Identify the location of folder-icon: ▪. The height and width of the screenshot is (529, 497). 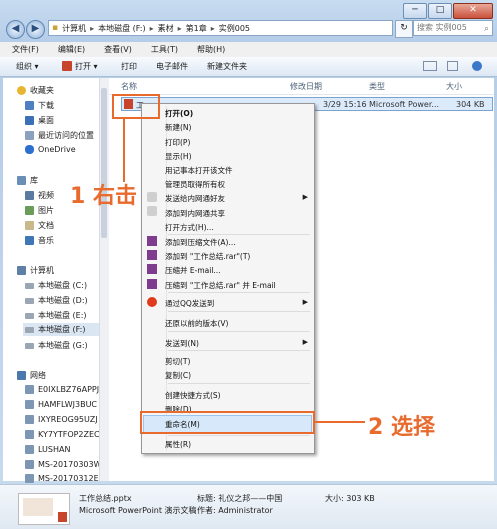
(55, 28).